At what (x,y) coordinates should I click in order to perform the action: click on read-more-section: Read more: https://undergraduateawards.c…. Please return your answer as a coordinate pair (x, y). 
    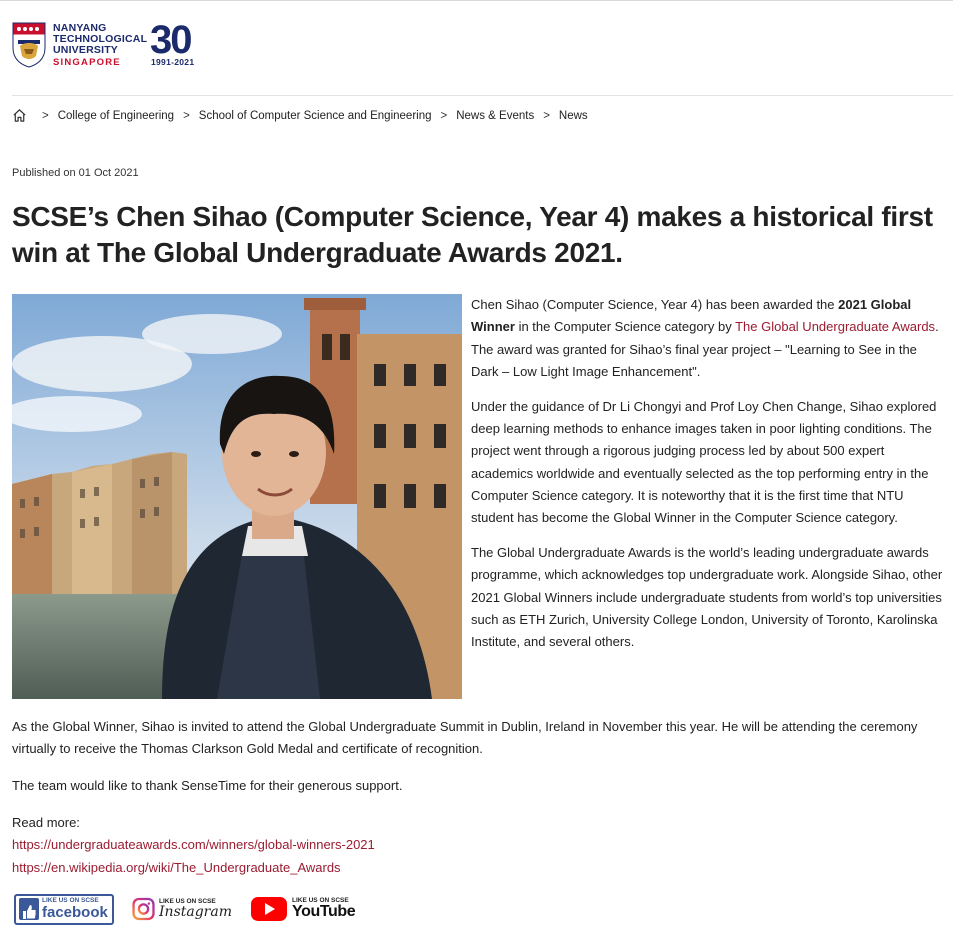
    Looking at the image, I should click on (479, 845).